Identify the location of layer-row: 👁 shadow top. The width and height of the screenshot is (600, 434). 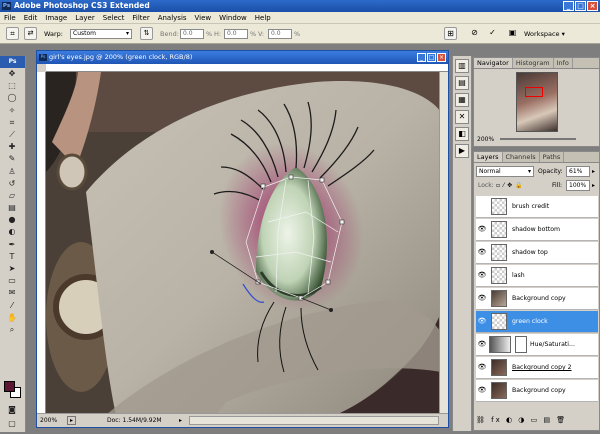
(537, 253).